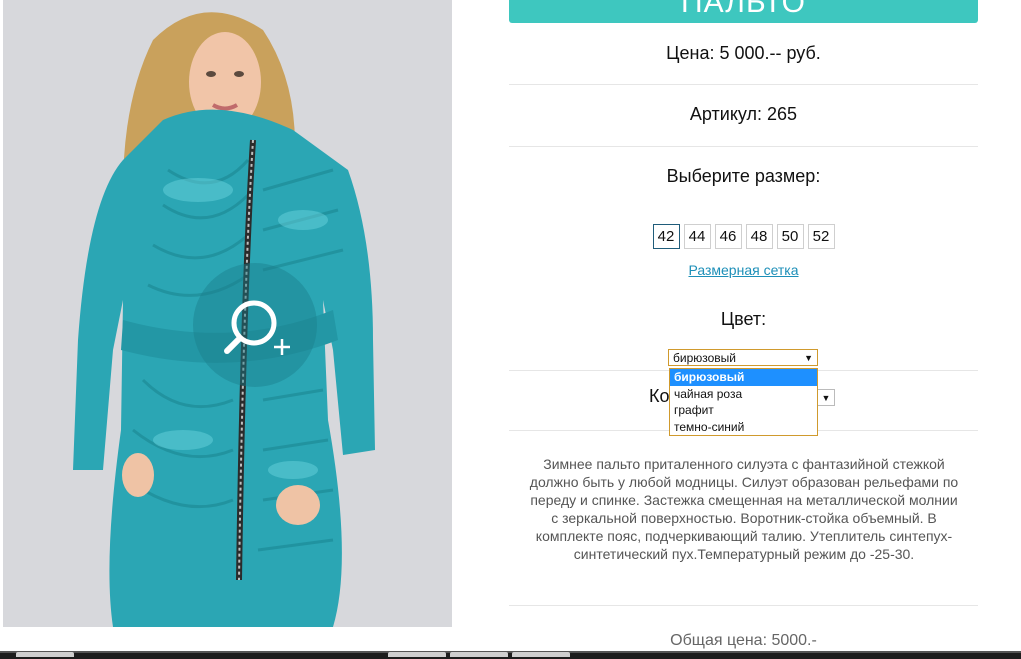  What do you see at coordinates (743, 319) in the screenshot?
I see `color-title: Цвет:` at bounding box center [743, 319].